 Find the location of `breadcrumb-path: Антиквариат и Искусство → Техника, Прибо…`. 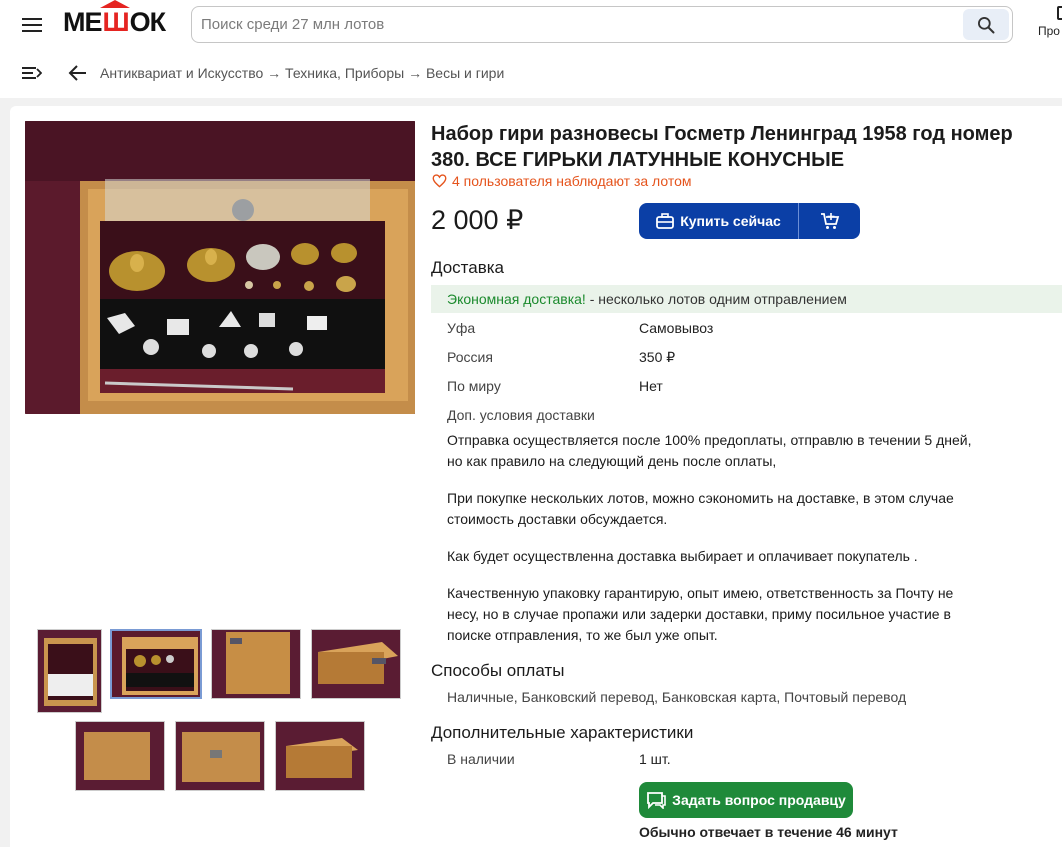

breadcrumb-path: Антиквариат и Искусство → Техника, Прибо… is located at coordinates (302, 73).